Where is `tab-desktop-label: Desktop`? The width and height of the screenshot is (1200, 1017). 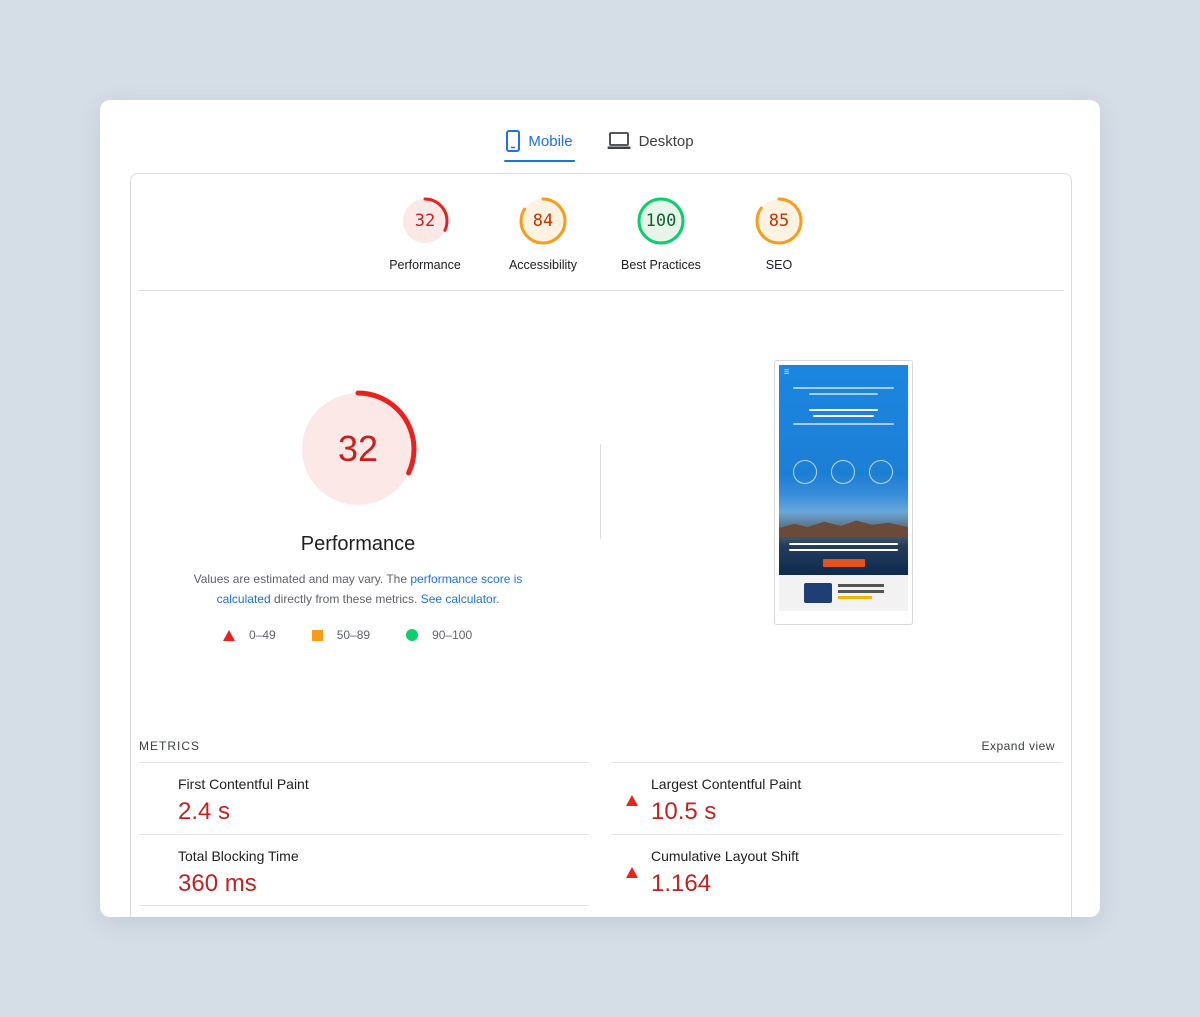 tab-desktop-label: Desktop is located at coordinates (666, 141).